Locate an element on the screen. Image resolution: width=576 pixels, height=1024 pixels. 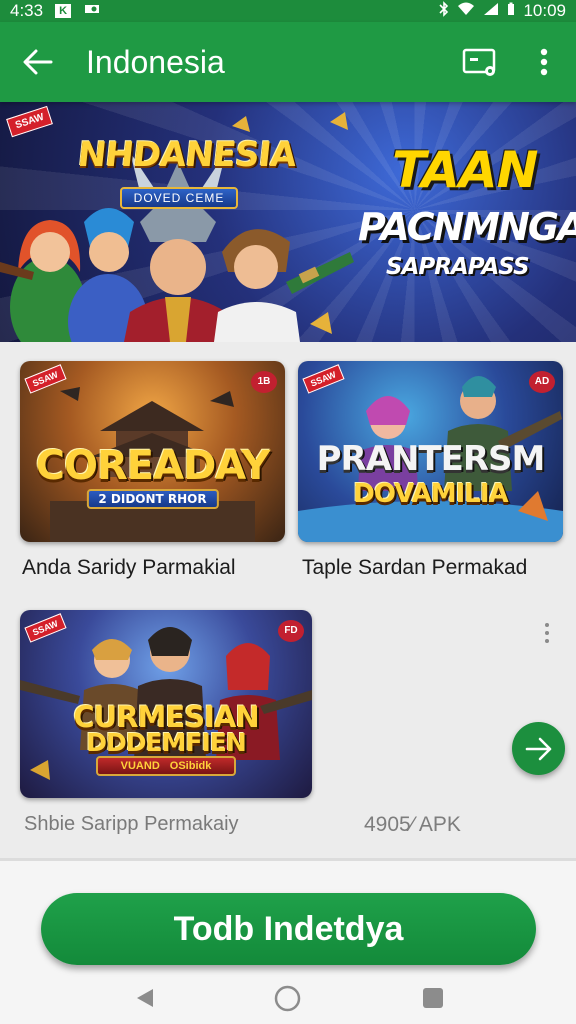
notification-cast-icon is located at coordinates (92, 11).